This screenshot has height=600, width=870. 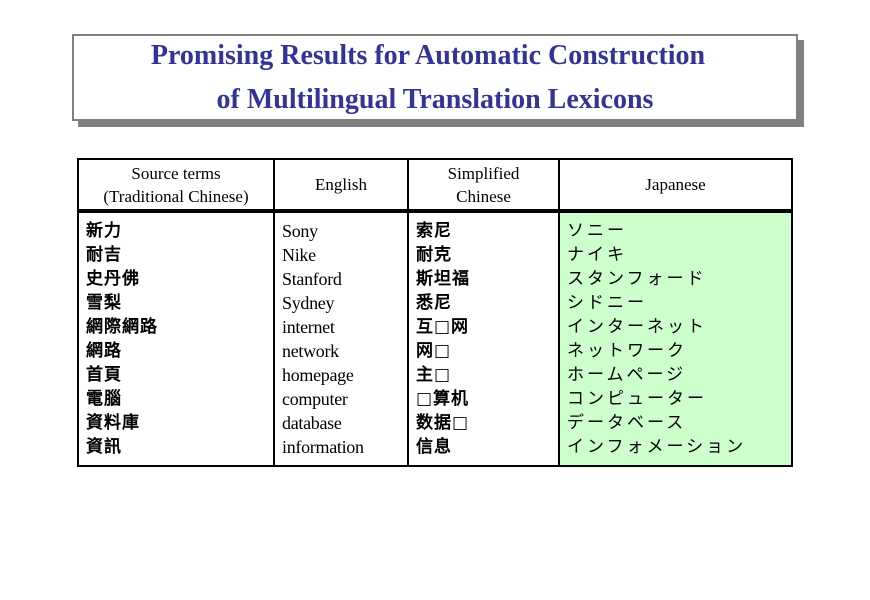 I want to click on english-term: internet, so click(x=308, y=327).